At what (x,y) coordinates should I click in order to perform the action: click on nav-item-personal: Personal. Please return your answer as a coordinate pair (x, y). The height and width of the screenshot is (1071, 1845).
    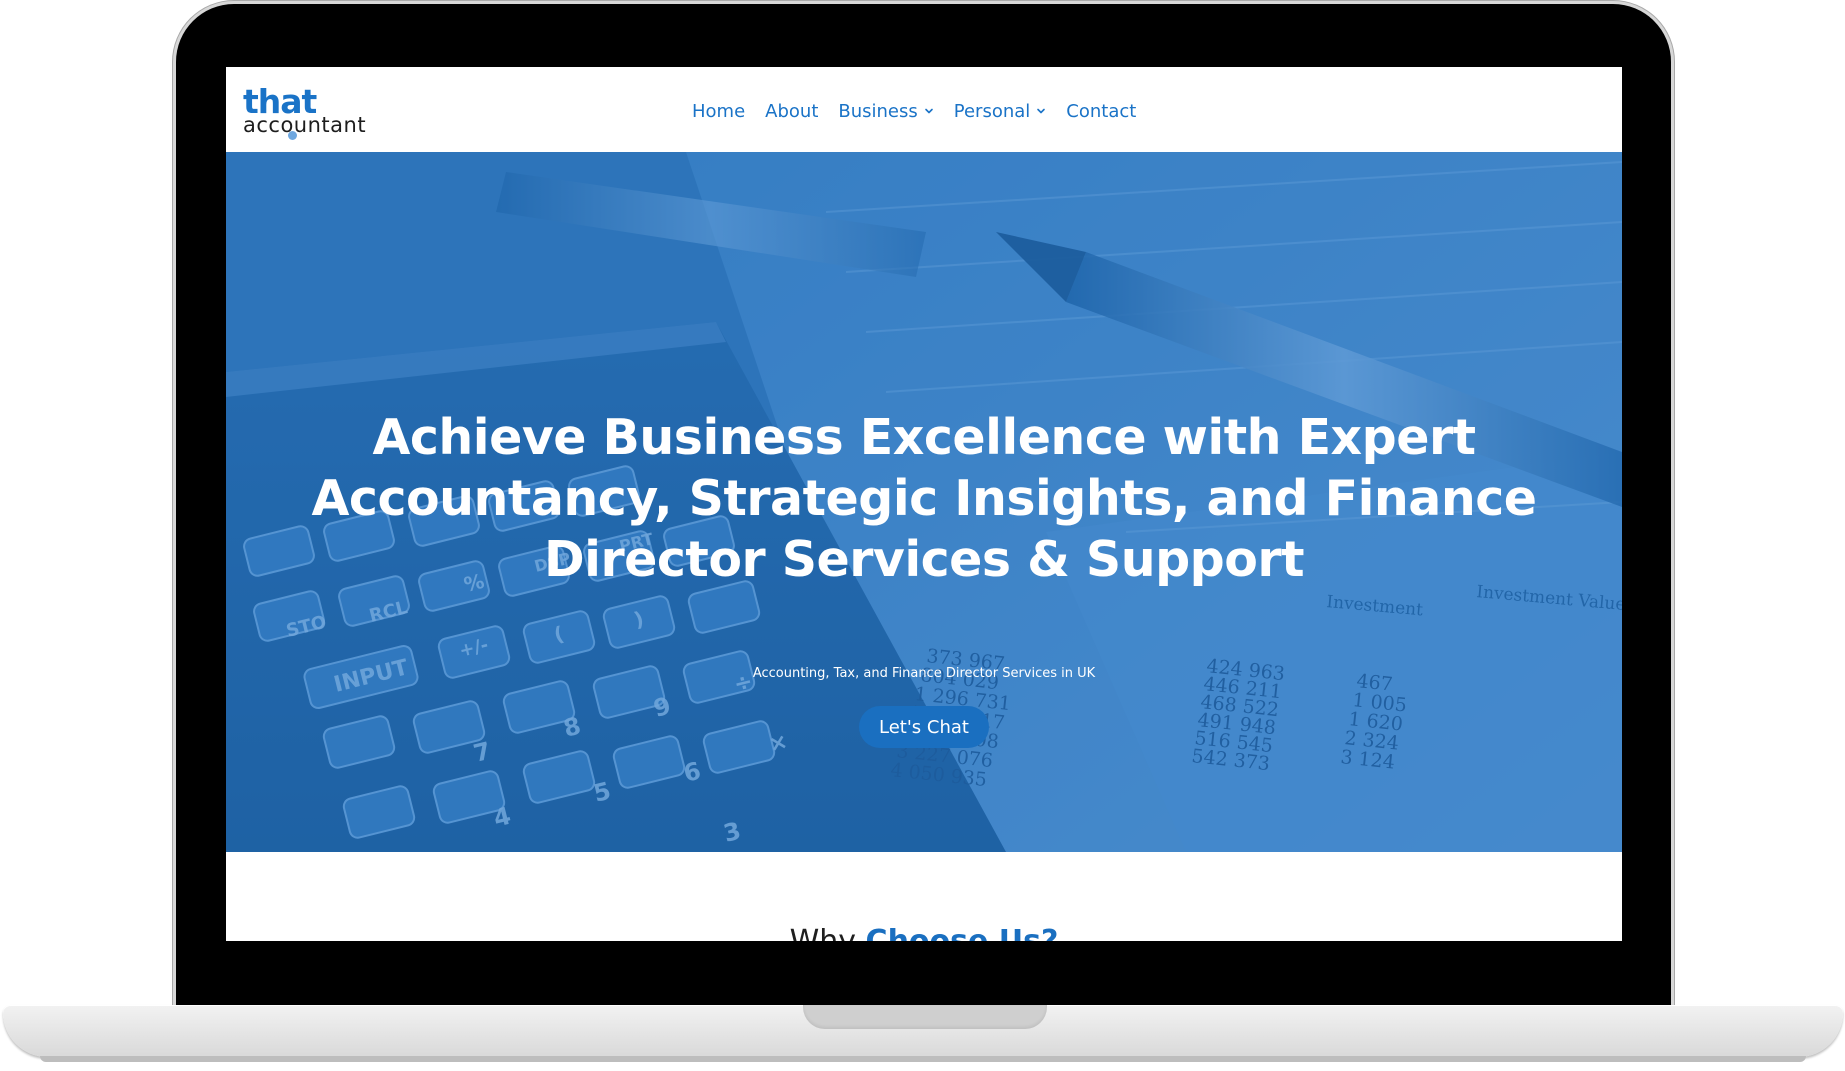
    Looking at the image, I should click on (1000, 111).